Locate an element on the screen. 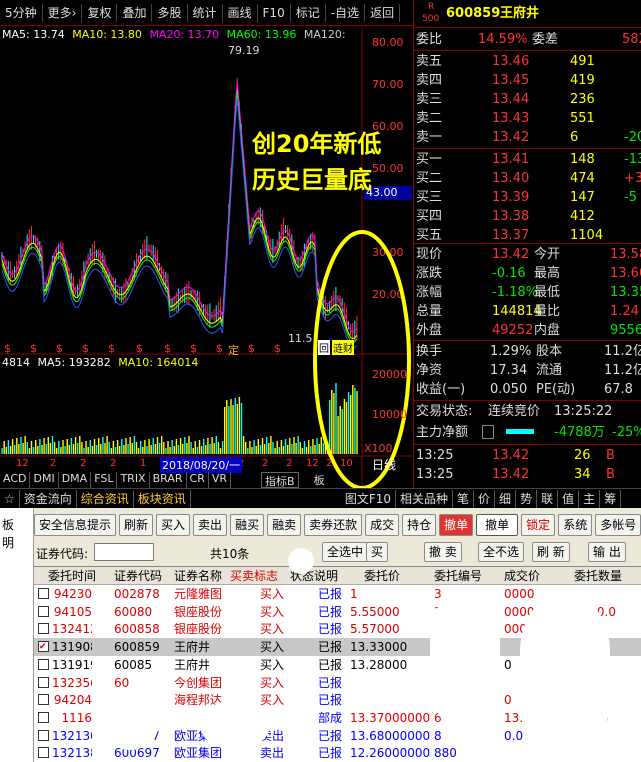  toolbar-item: 标记 is located at coordinates (308, 12).